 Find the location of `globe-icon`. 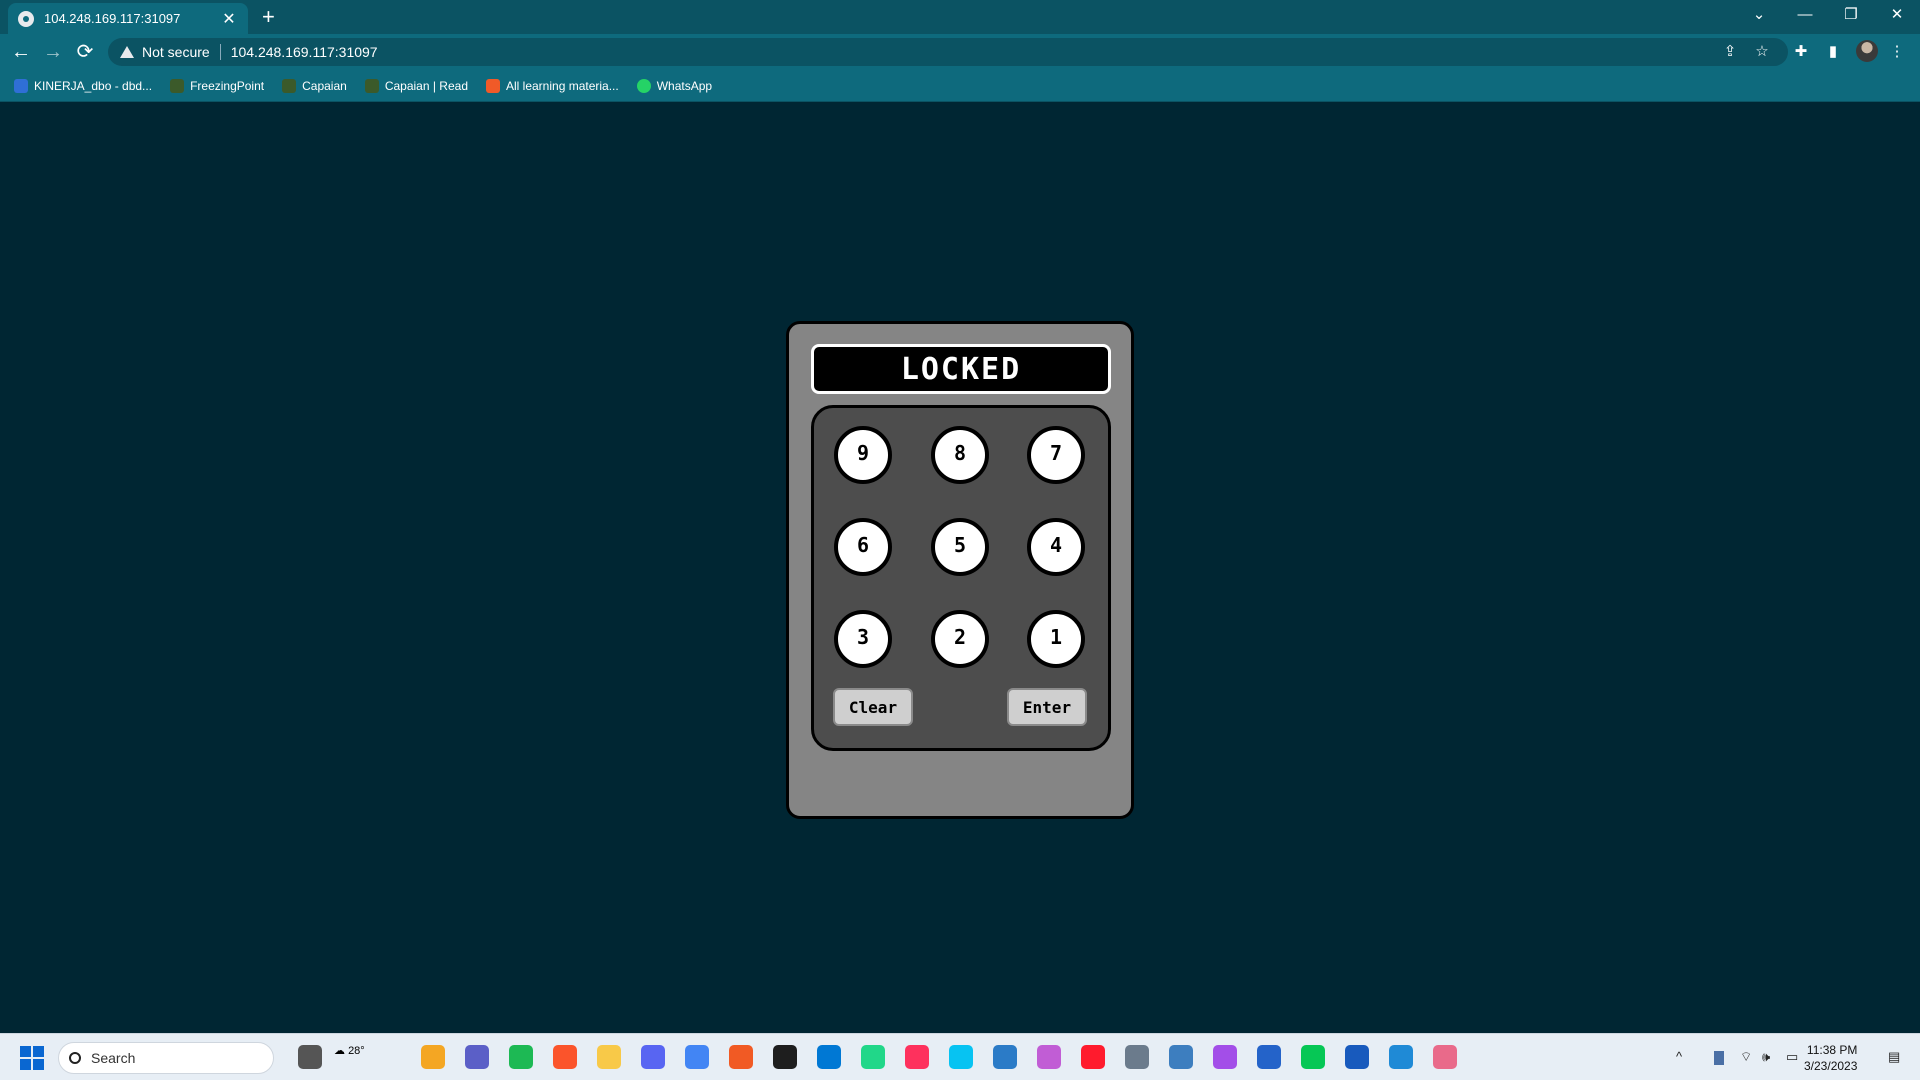

globe-icon is located at coordinates (26, 18).